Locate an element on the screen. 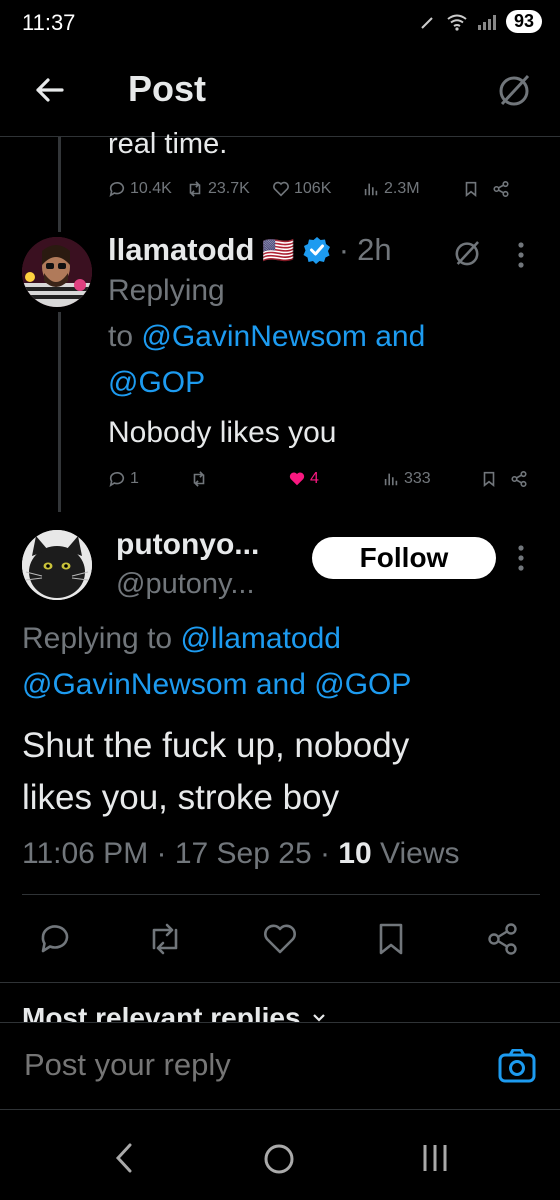 Image resolution: width=560 pixels, height=1200 pixels. heart-icon is located at coordinates (280, 939).